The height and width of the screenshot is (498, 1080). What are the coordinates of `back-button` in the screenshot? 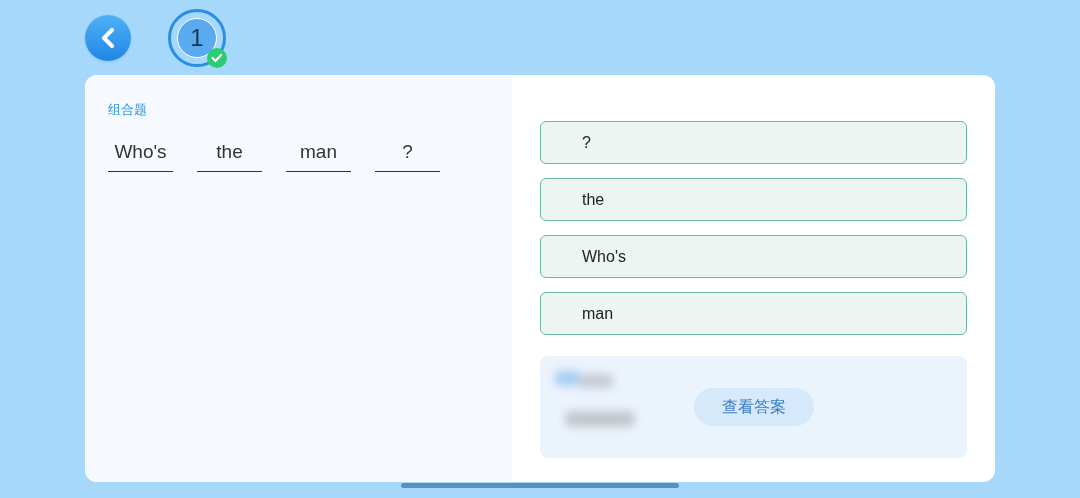 It's located at (108, 37).